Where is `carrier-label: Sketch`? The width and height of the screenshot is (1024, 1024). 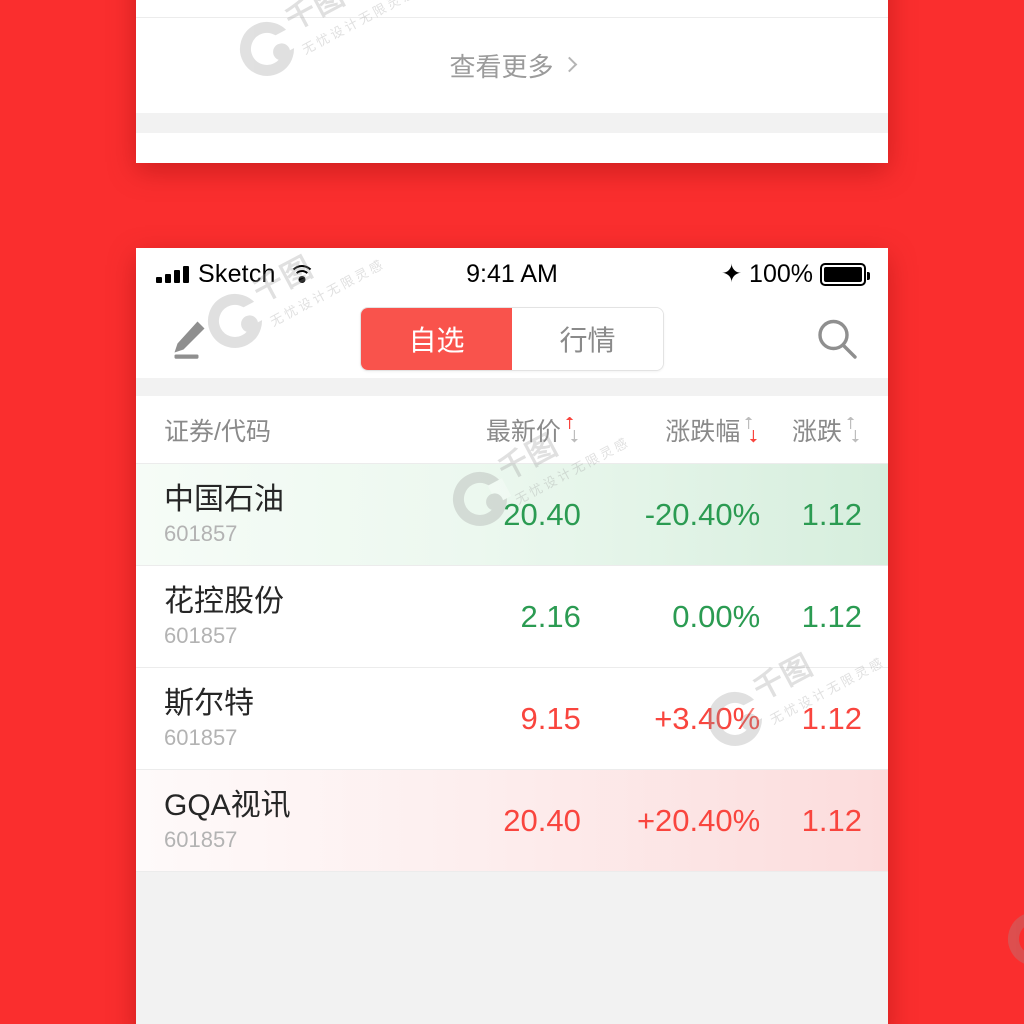
carrier-label: Sketch is located at coordinates (237, 273).